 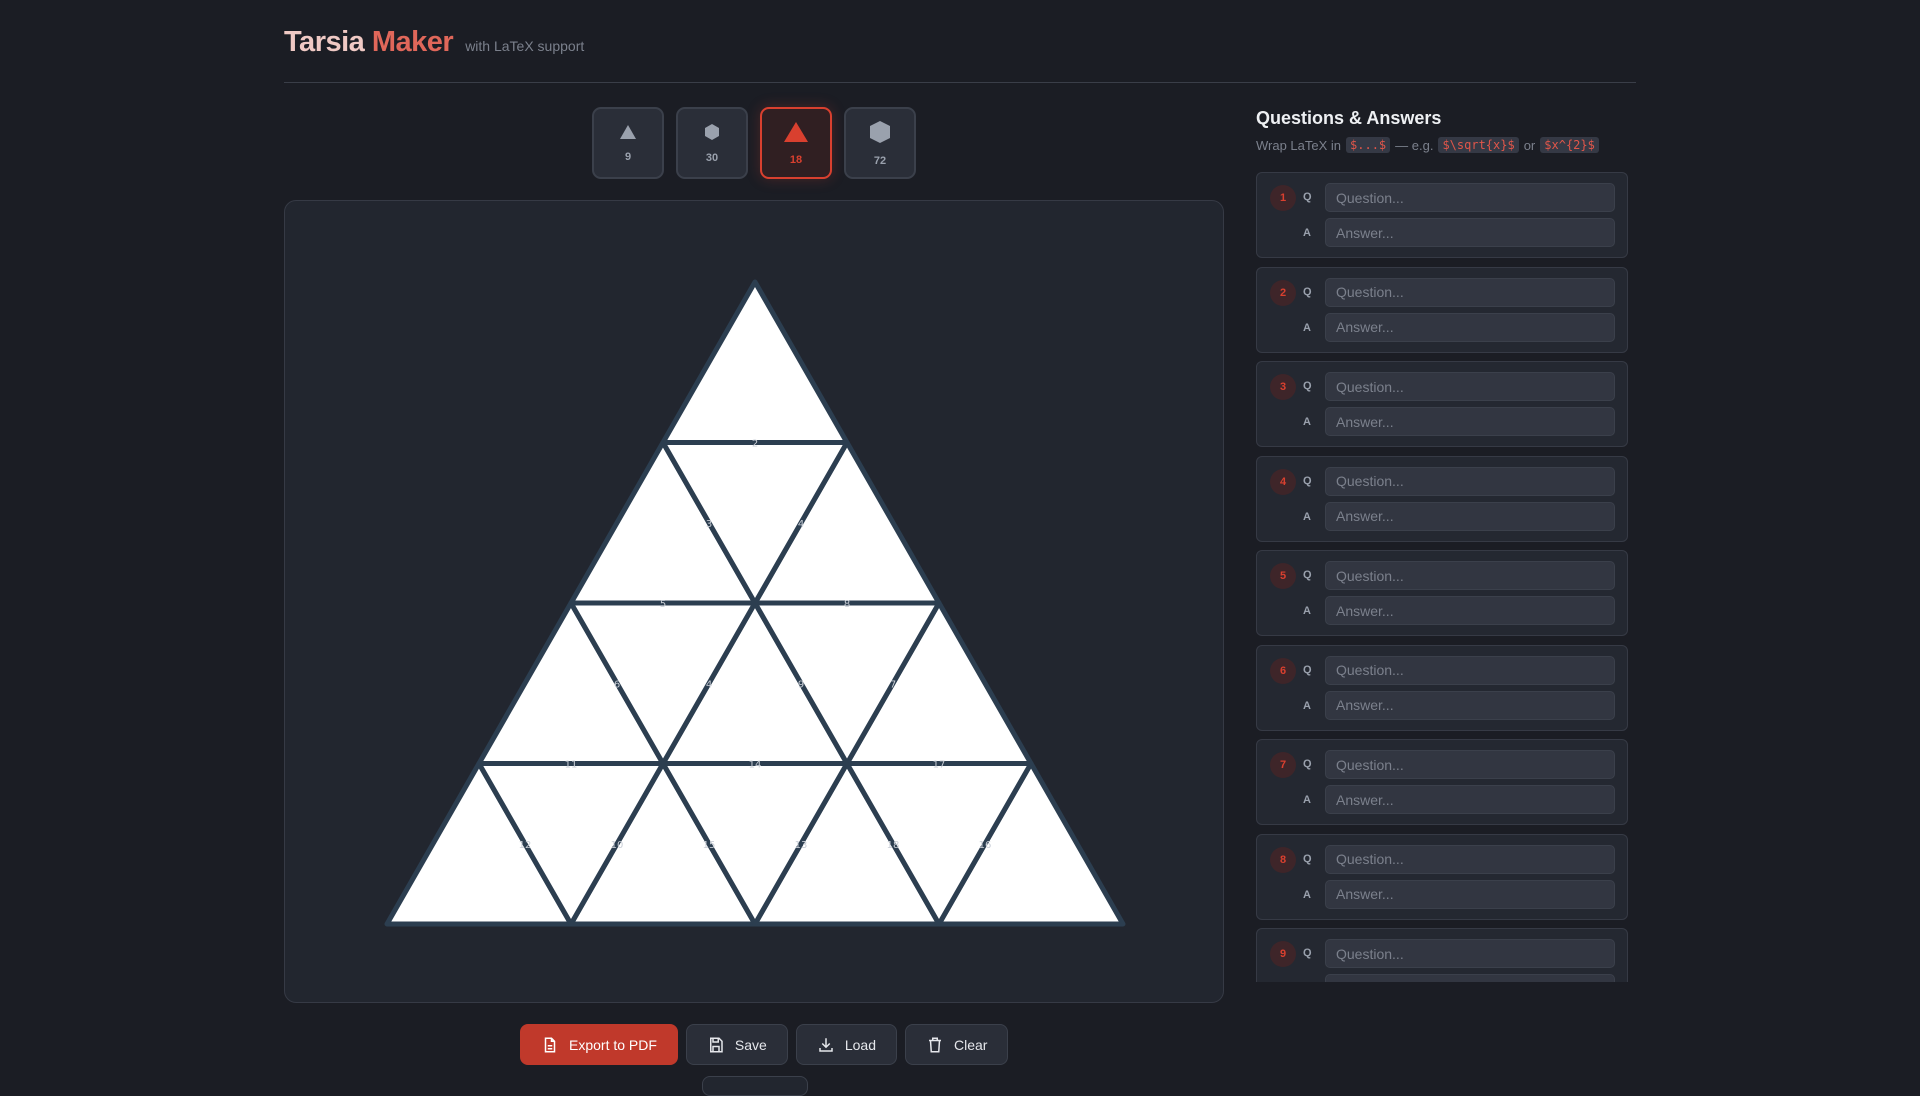 I want to click on edge-label: 16, so click(x=985, y=845).